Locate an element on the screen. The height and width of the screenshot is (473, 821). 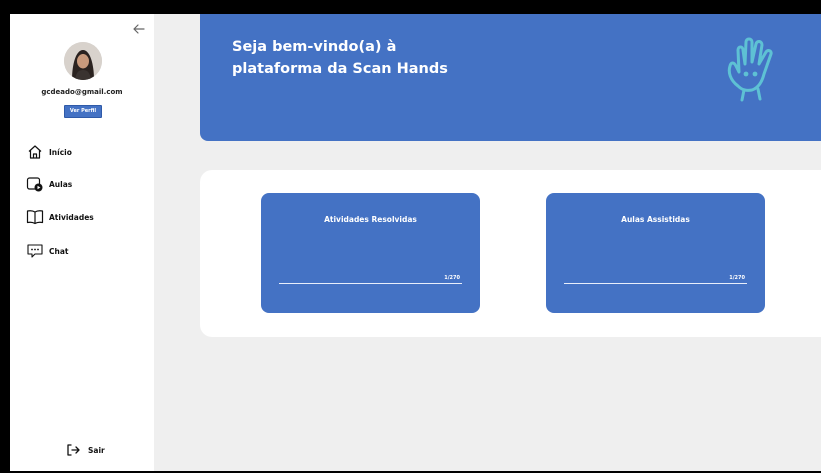
avatar is located at coordinates (83, 61).